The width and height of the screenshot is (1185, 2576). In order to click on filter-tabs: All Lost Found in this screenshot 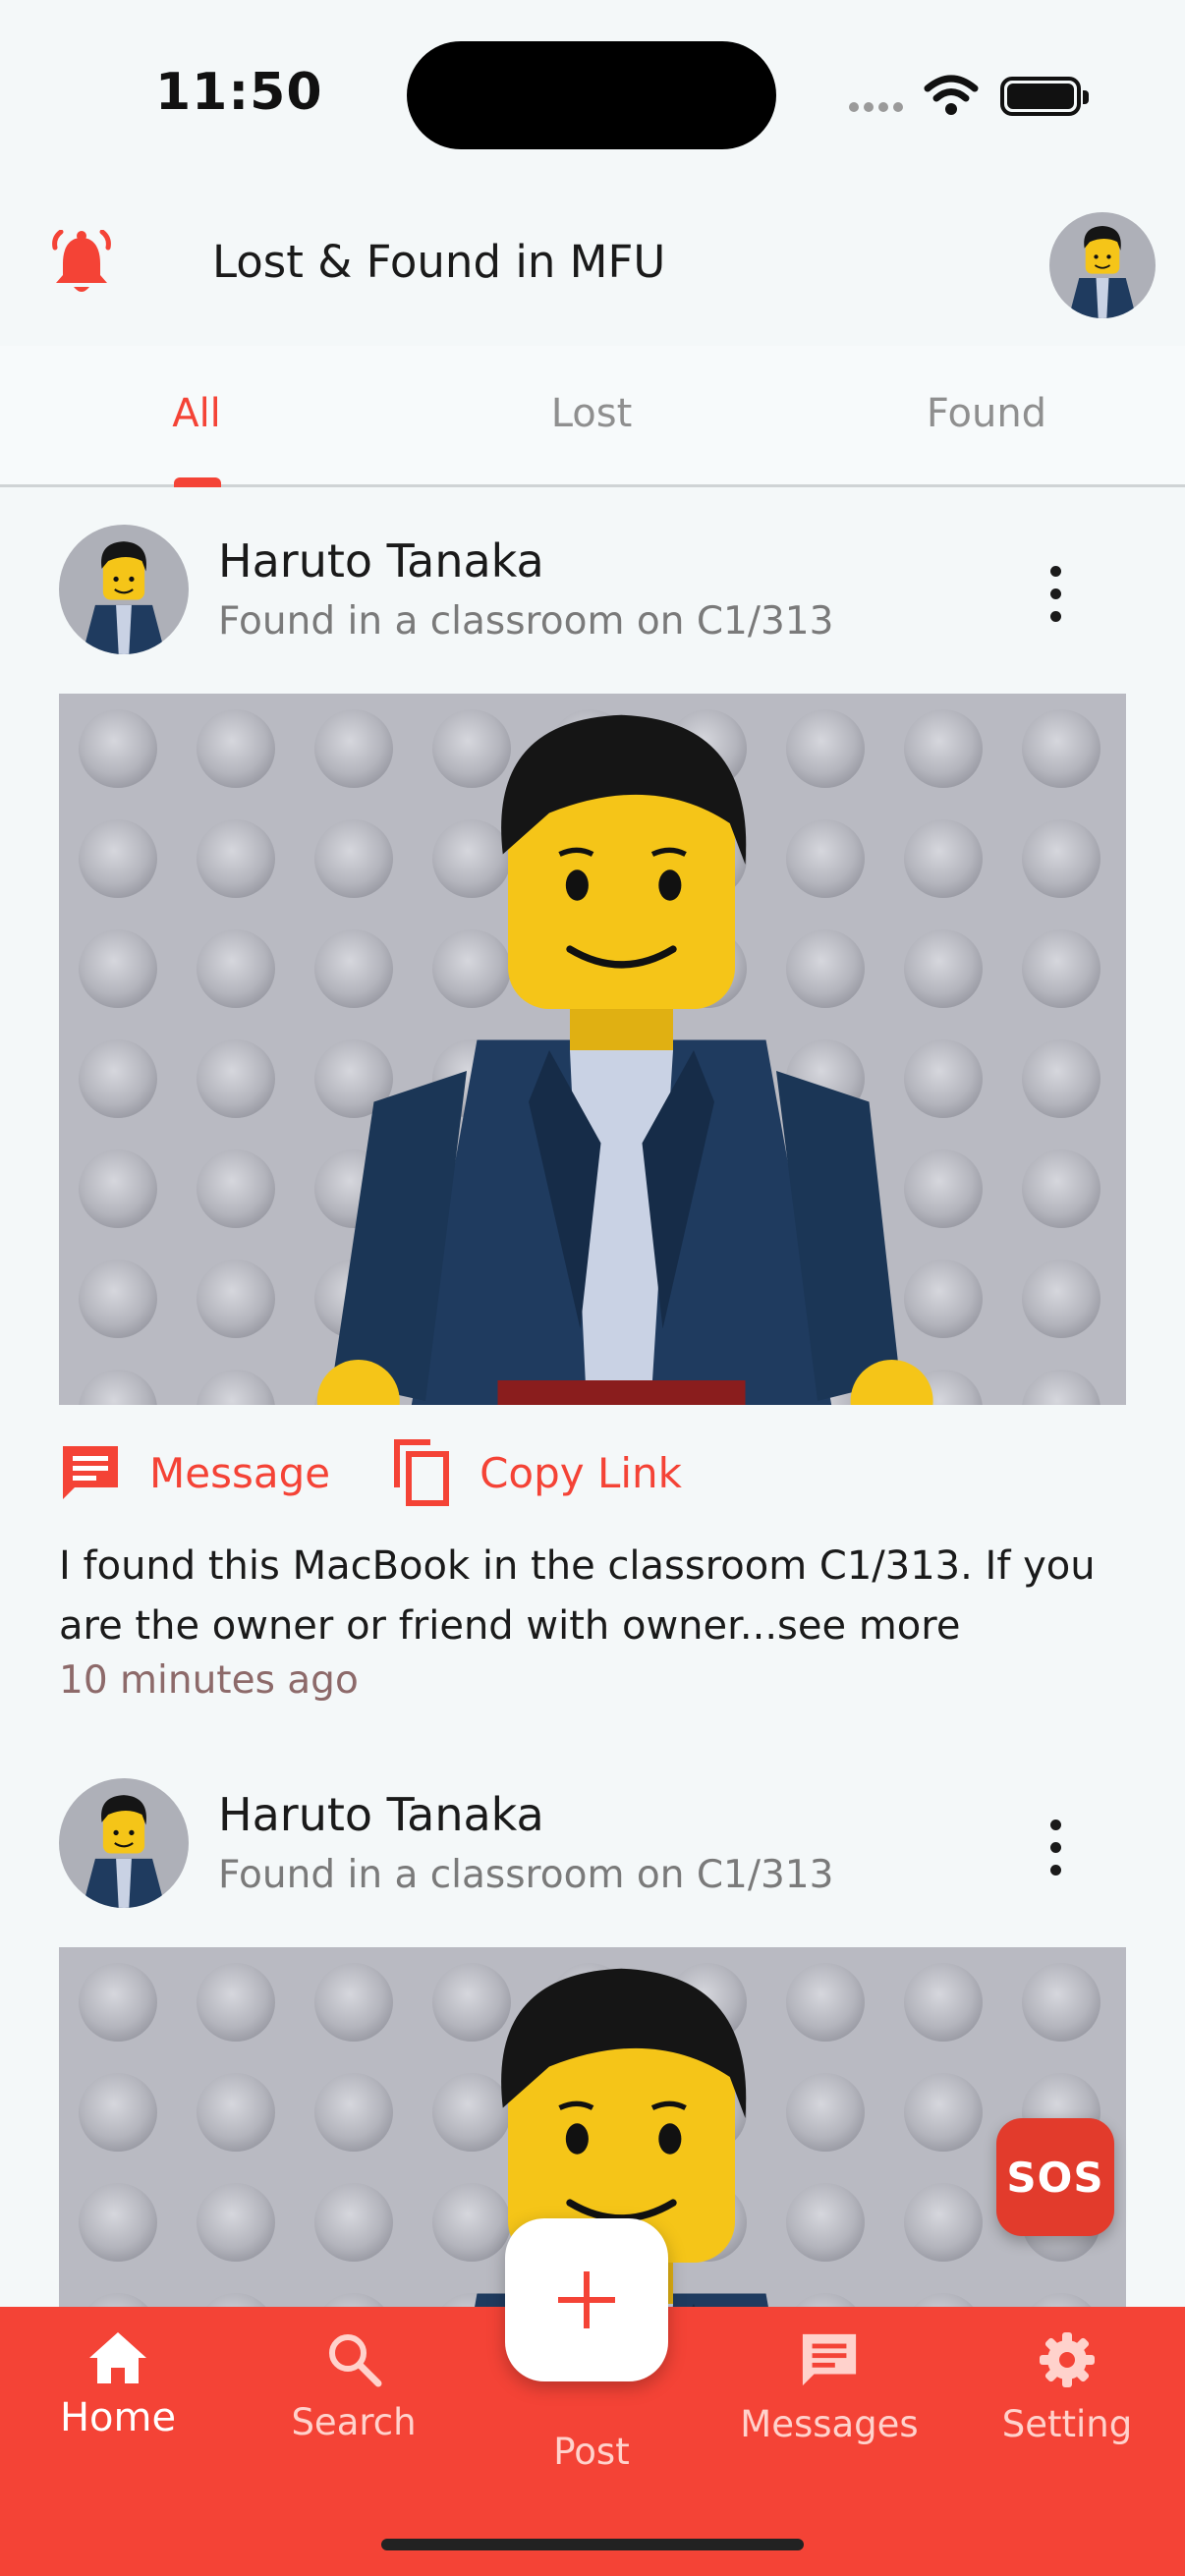, I will do `click(592, 416)`.